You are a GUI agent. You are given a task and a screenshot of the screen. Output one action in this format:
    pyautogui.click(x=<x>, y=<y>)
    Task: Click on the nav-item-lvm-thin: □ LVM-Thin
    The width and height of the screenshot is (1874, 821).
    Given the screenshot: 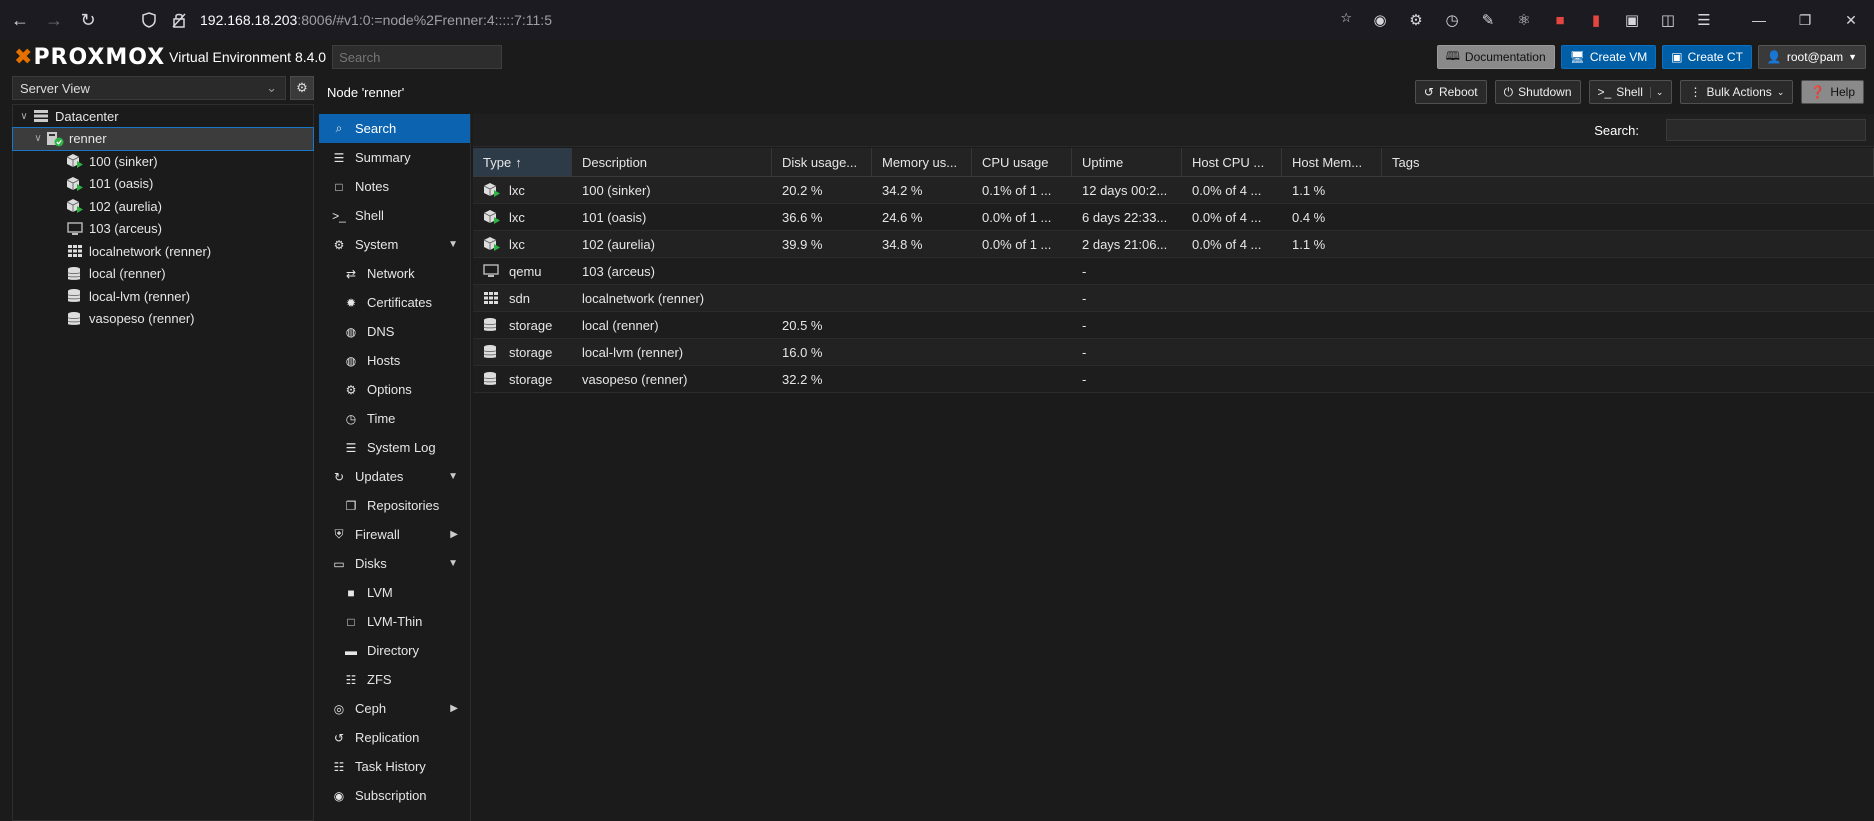 What is the action you would take?
    pyautogui.click(x=394, y=621)
    